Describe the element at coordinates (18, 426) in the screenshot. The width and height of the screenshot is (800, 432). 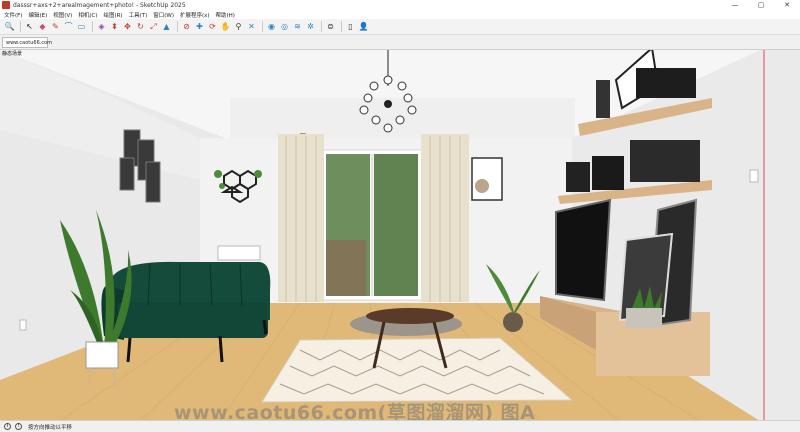
I see `credit-icon: !` at that location.